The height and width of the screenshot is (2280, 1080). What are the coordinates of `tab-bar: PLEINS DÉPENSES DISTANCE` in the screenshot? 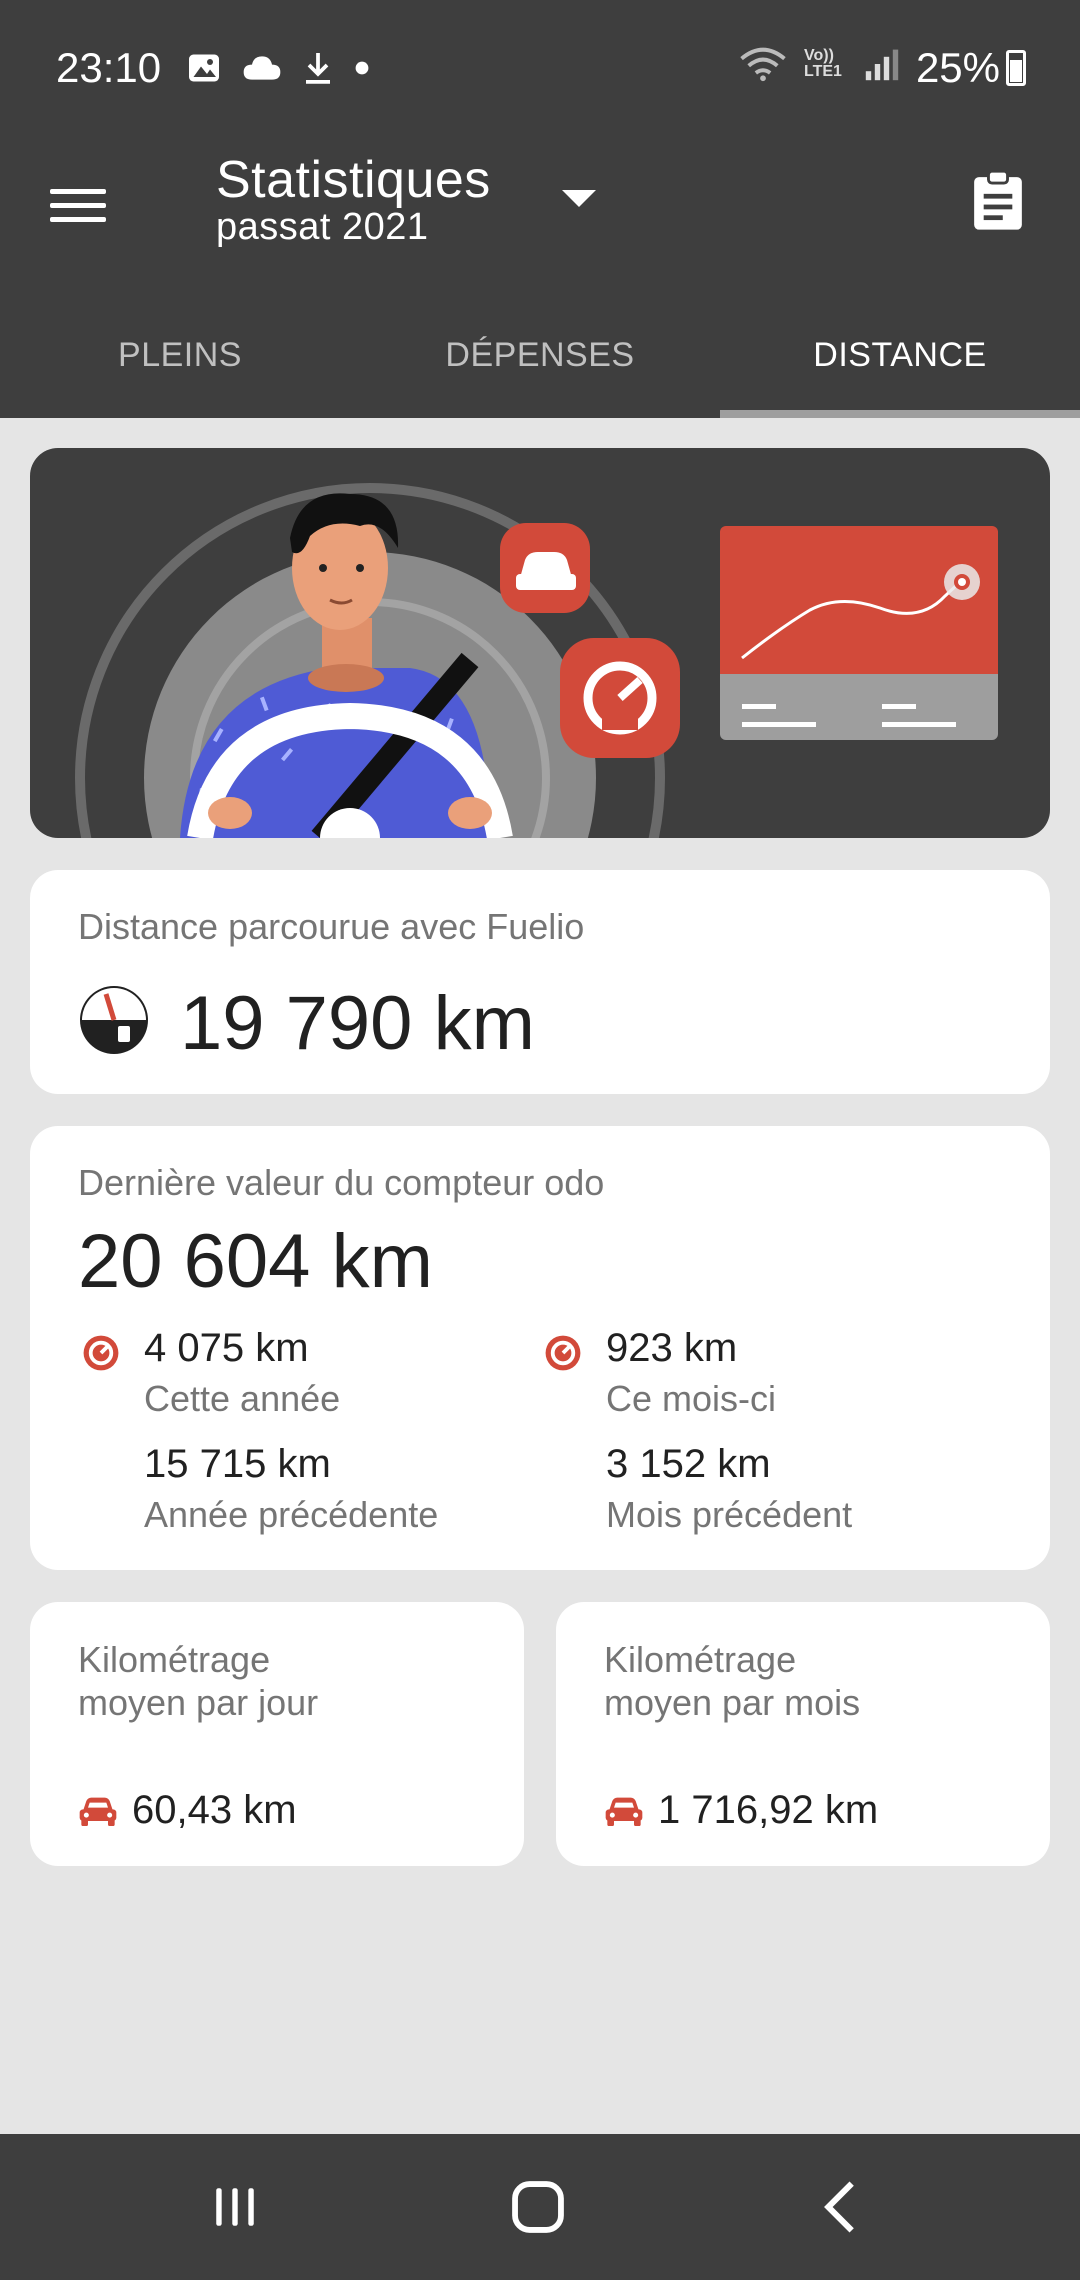 It's located at (540, 355).